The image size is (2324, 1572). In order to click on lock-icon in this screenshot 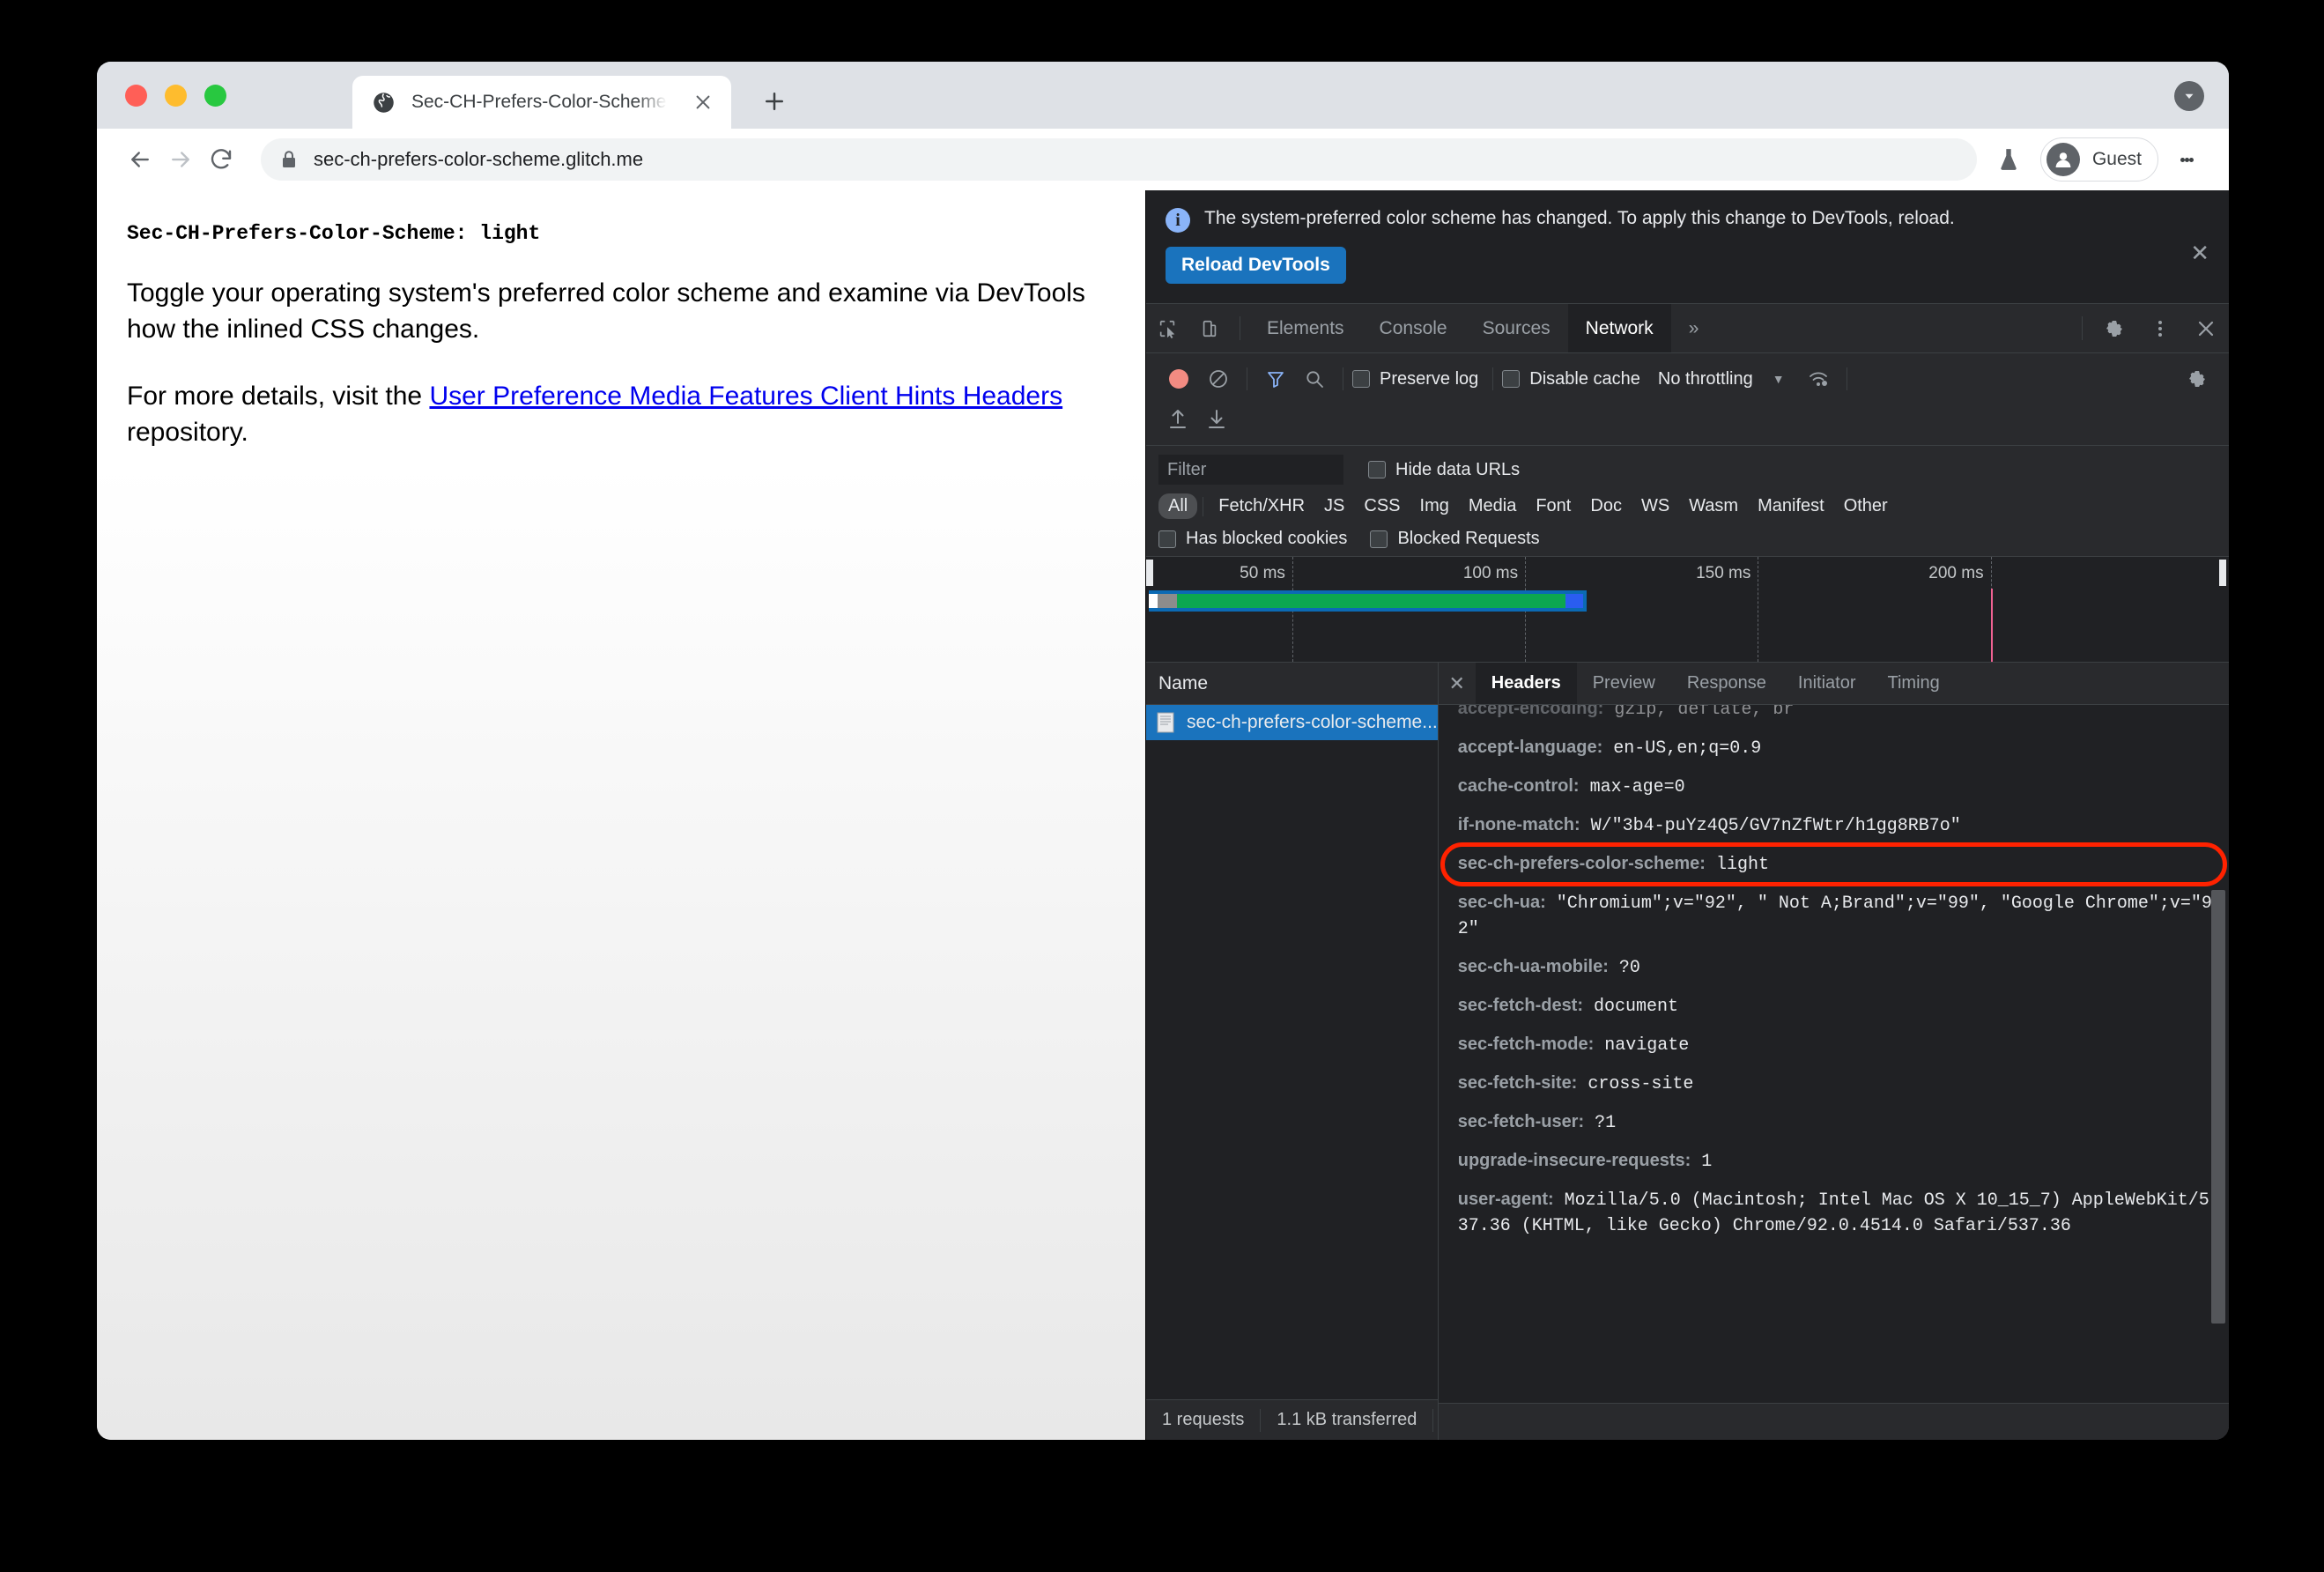, I will do `click(289, 159)`.